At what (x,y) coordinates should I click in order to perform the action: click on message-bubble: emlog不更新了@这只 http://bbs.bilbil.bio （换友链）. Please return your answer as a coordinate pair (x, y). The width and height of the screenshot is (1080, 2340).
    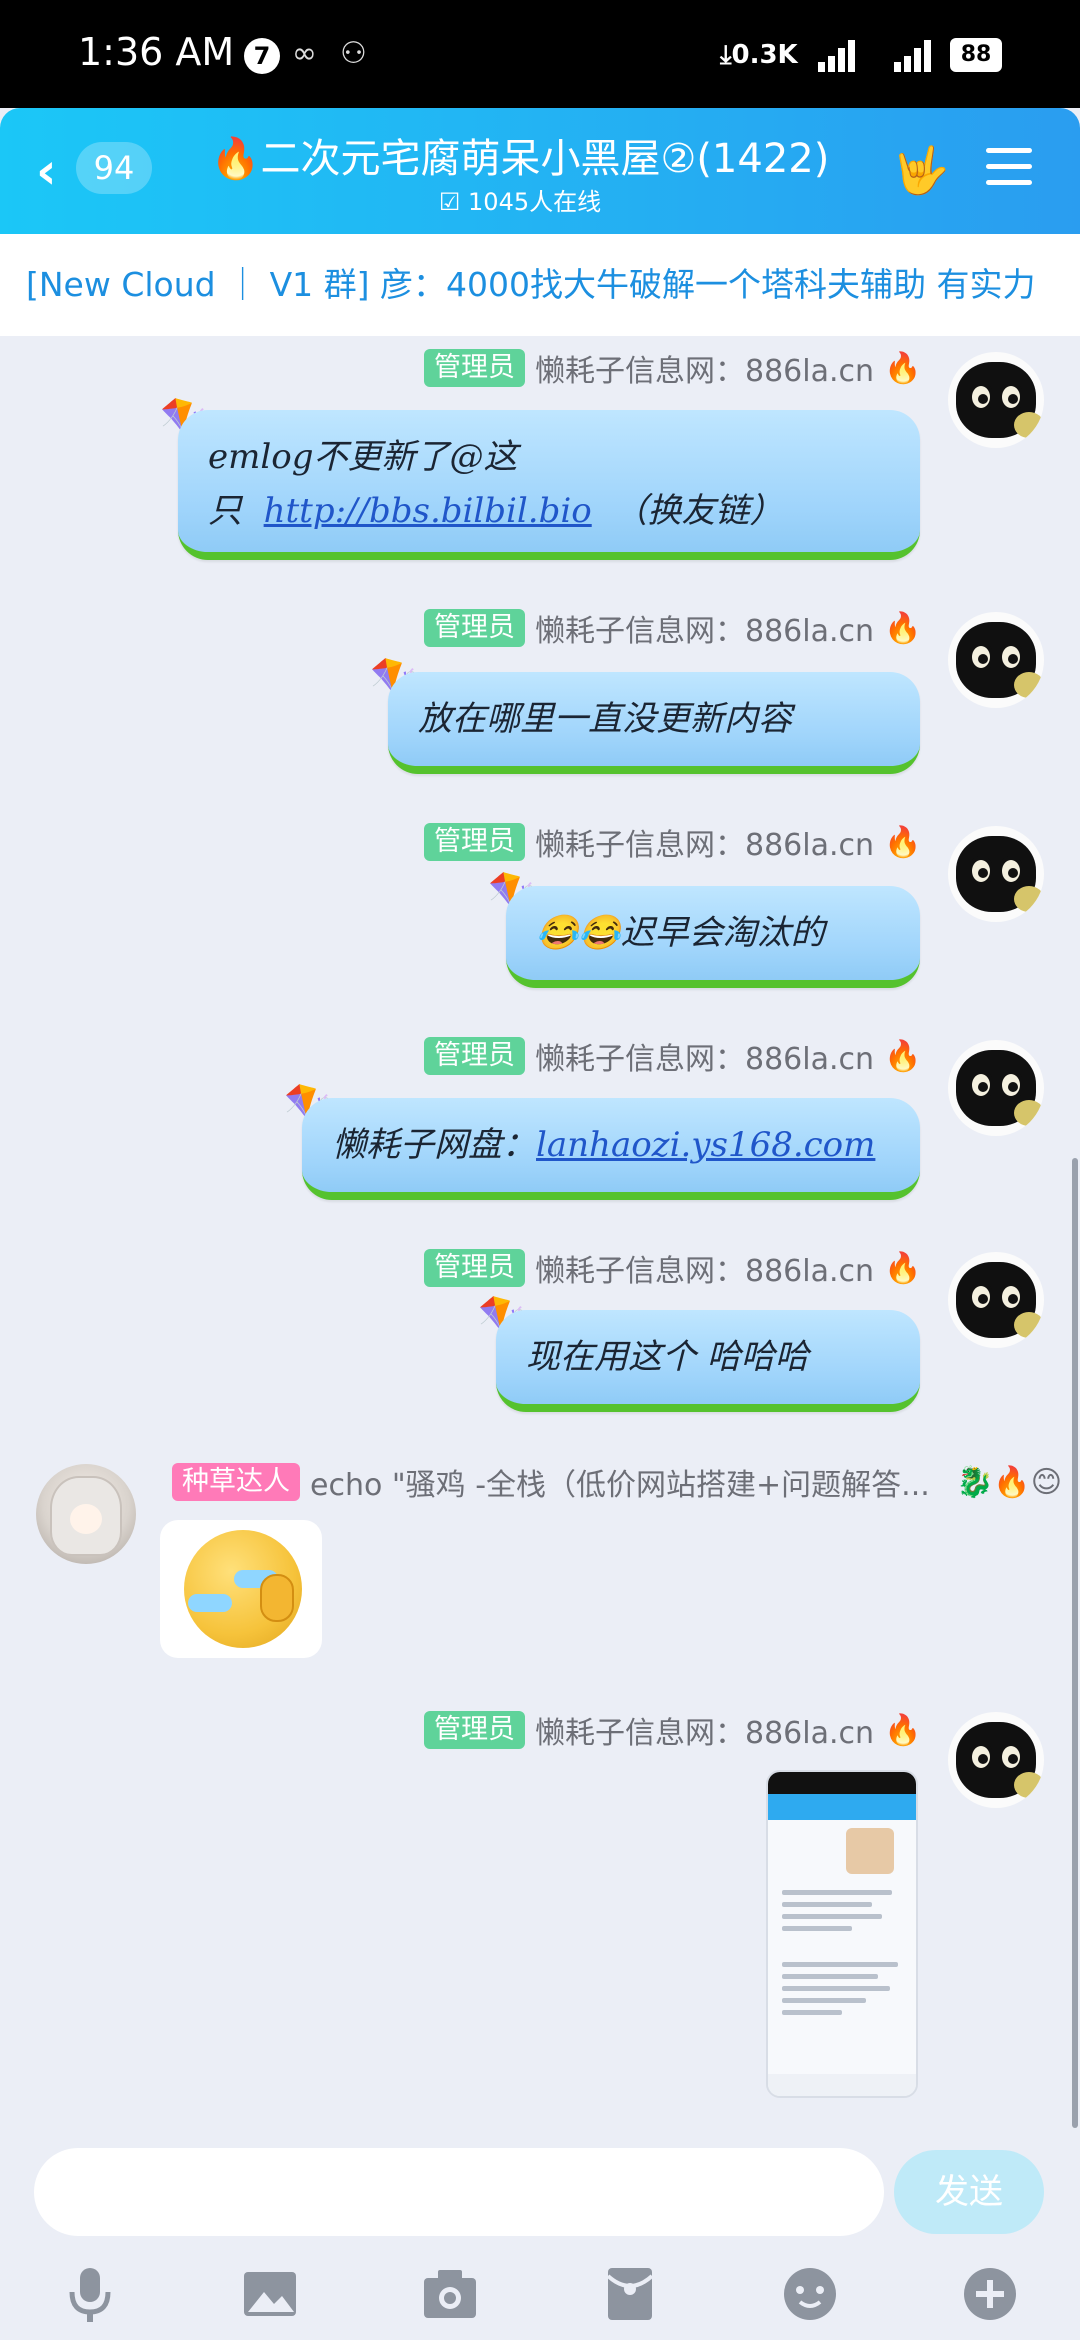
    Looking at the image, I should click on (549, 485).